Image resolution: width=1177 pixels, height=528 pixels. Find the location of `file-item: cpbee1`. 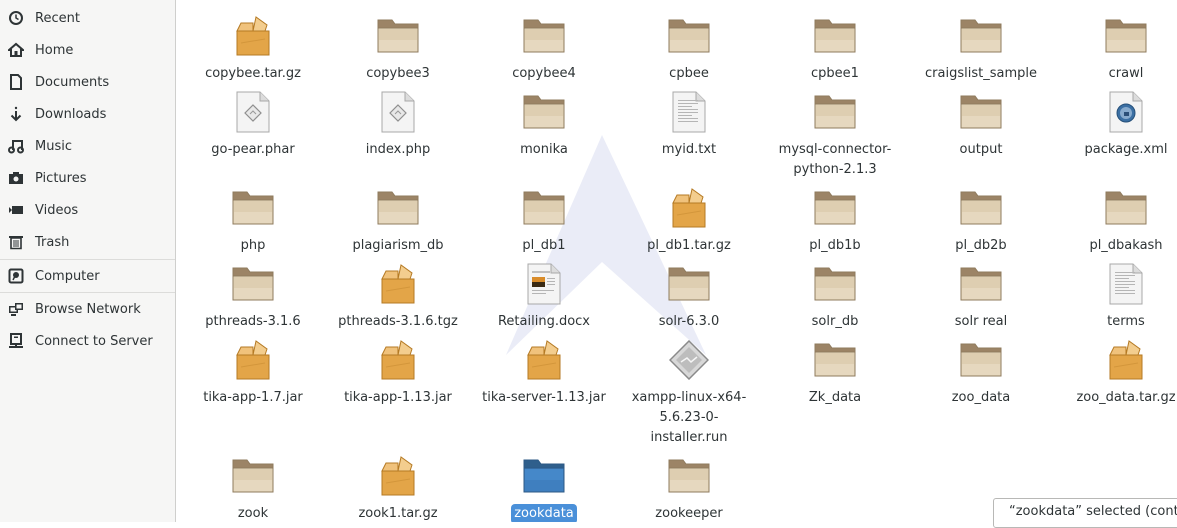

file-item: cpbee1 is located at coordinates (835, 48).